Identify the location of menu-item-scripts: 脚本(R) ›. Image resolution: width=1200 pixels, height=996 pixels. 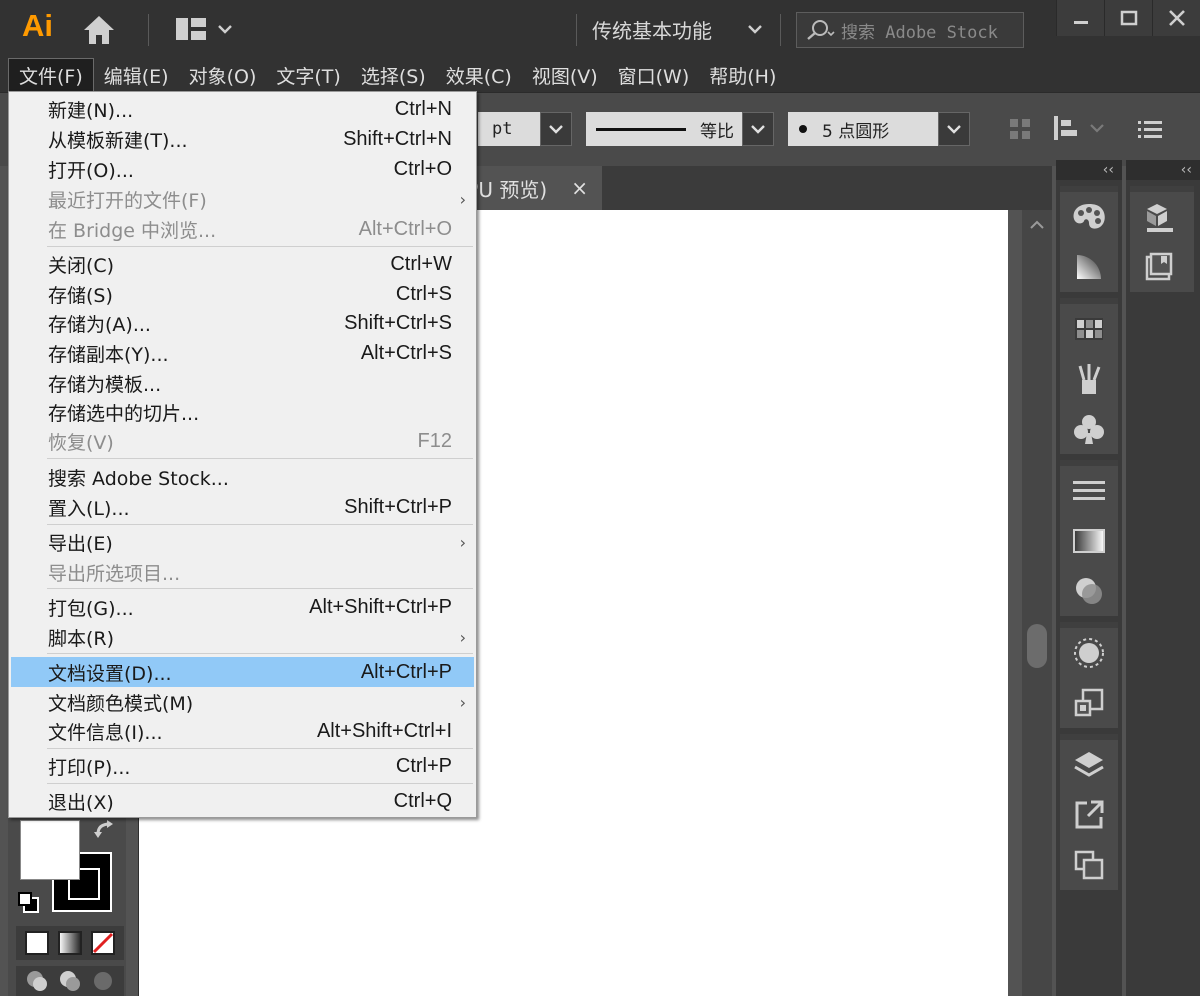
(242, 637).